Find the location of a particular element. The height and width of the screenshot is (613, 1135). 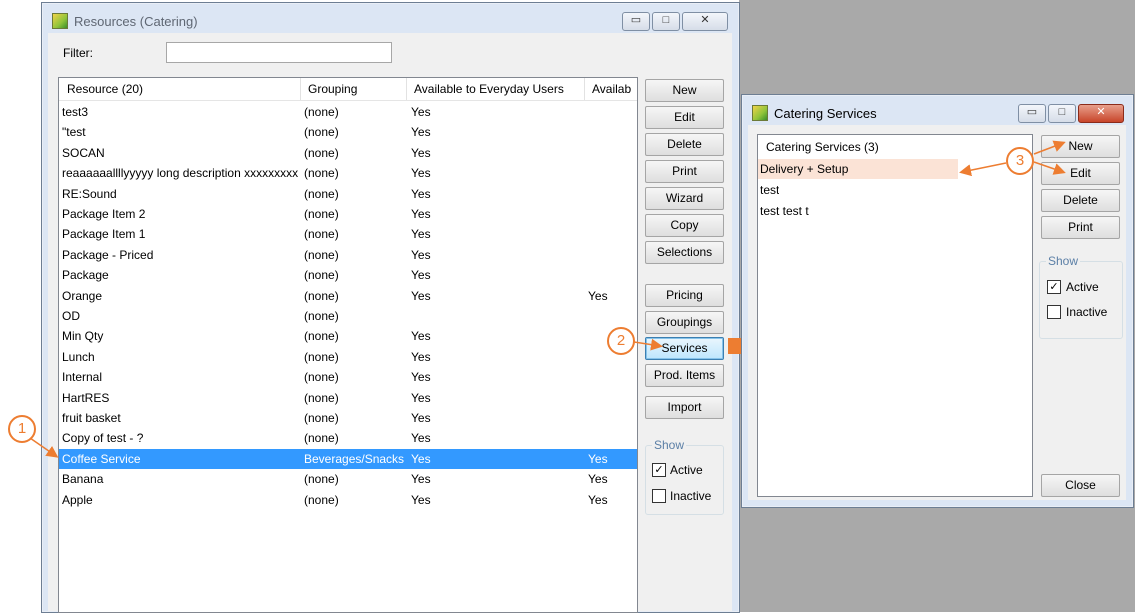

callout-2: 2 is located at coordinates (621, 341).